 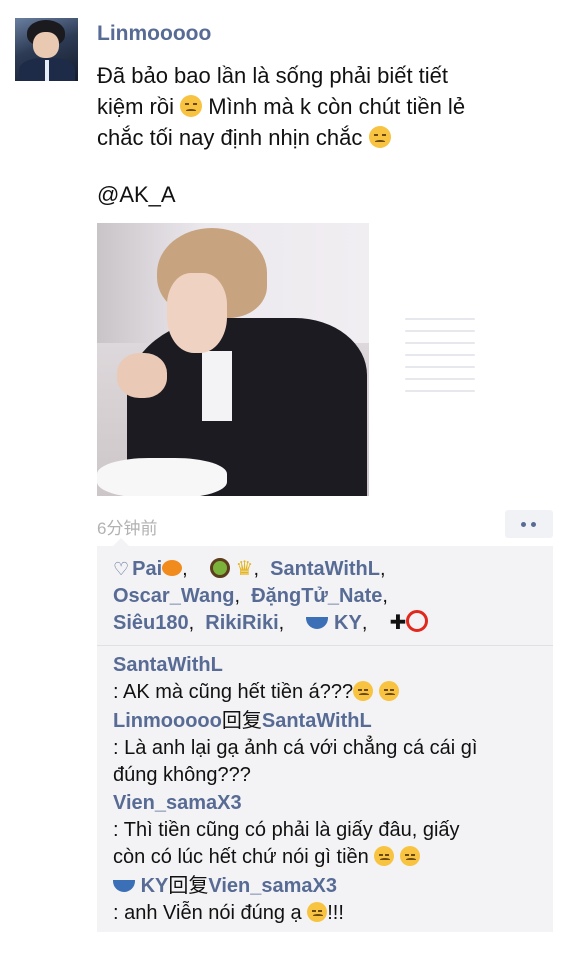 I want to click on reply-target: SantaWithL, so click(x=317, y=721).